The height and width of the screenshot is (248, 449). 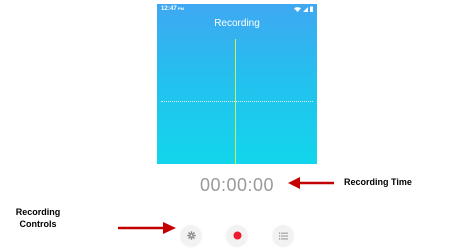 I want to click on playhead-line, so click(x=235, y=101).